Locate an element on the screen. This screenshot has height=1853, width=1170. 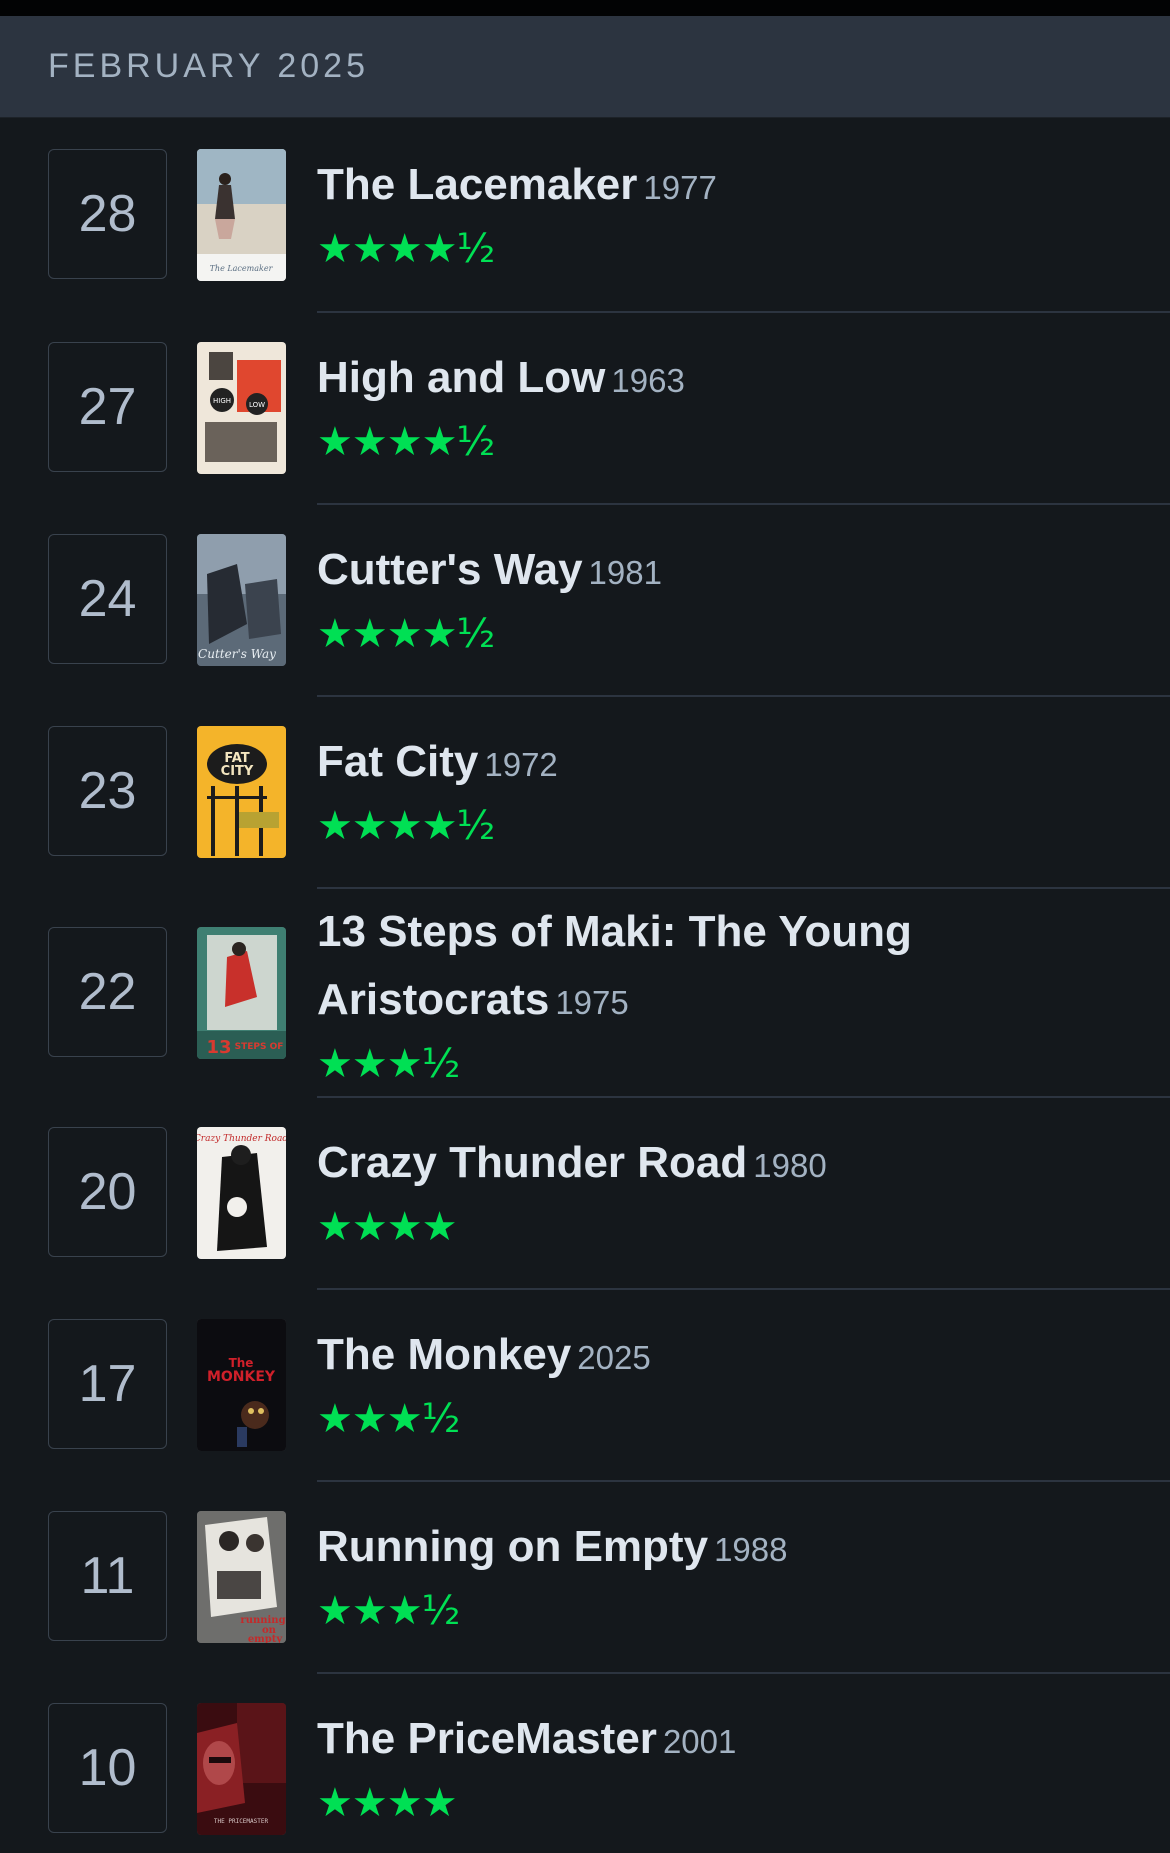
film-year: 1975 is located at coordinates (591, 1002).